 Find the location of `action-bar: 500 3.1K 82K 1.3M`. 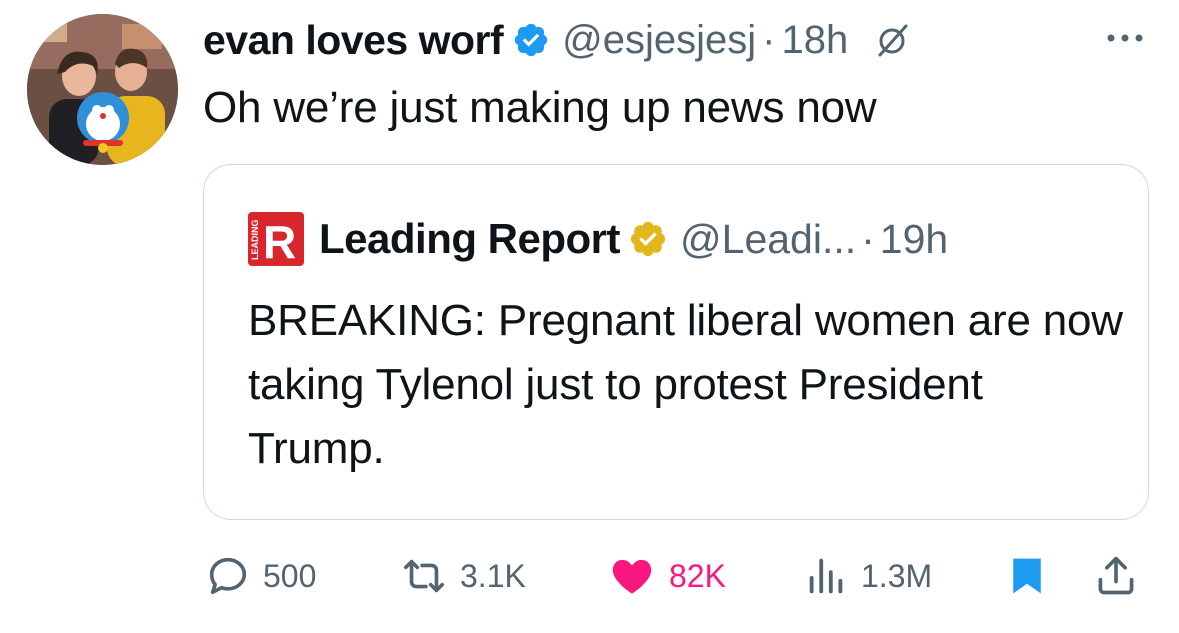

action-bar: 500 3.1K 82K 1.3M is located at coordinates (589, 576).